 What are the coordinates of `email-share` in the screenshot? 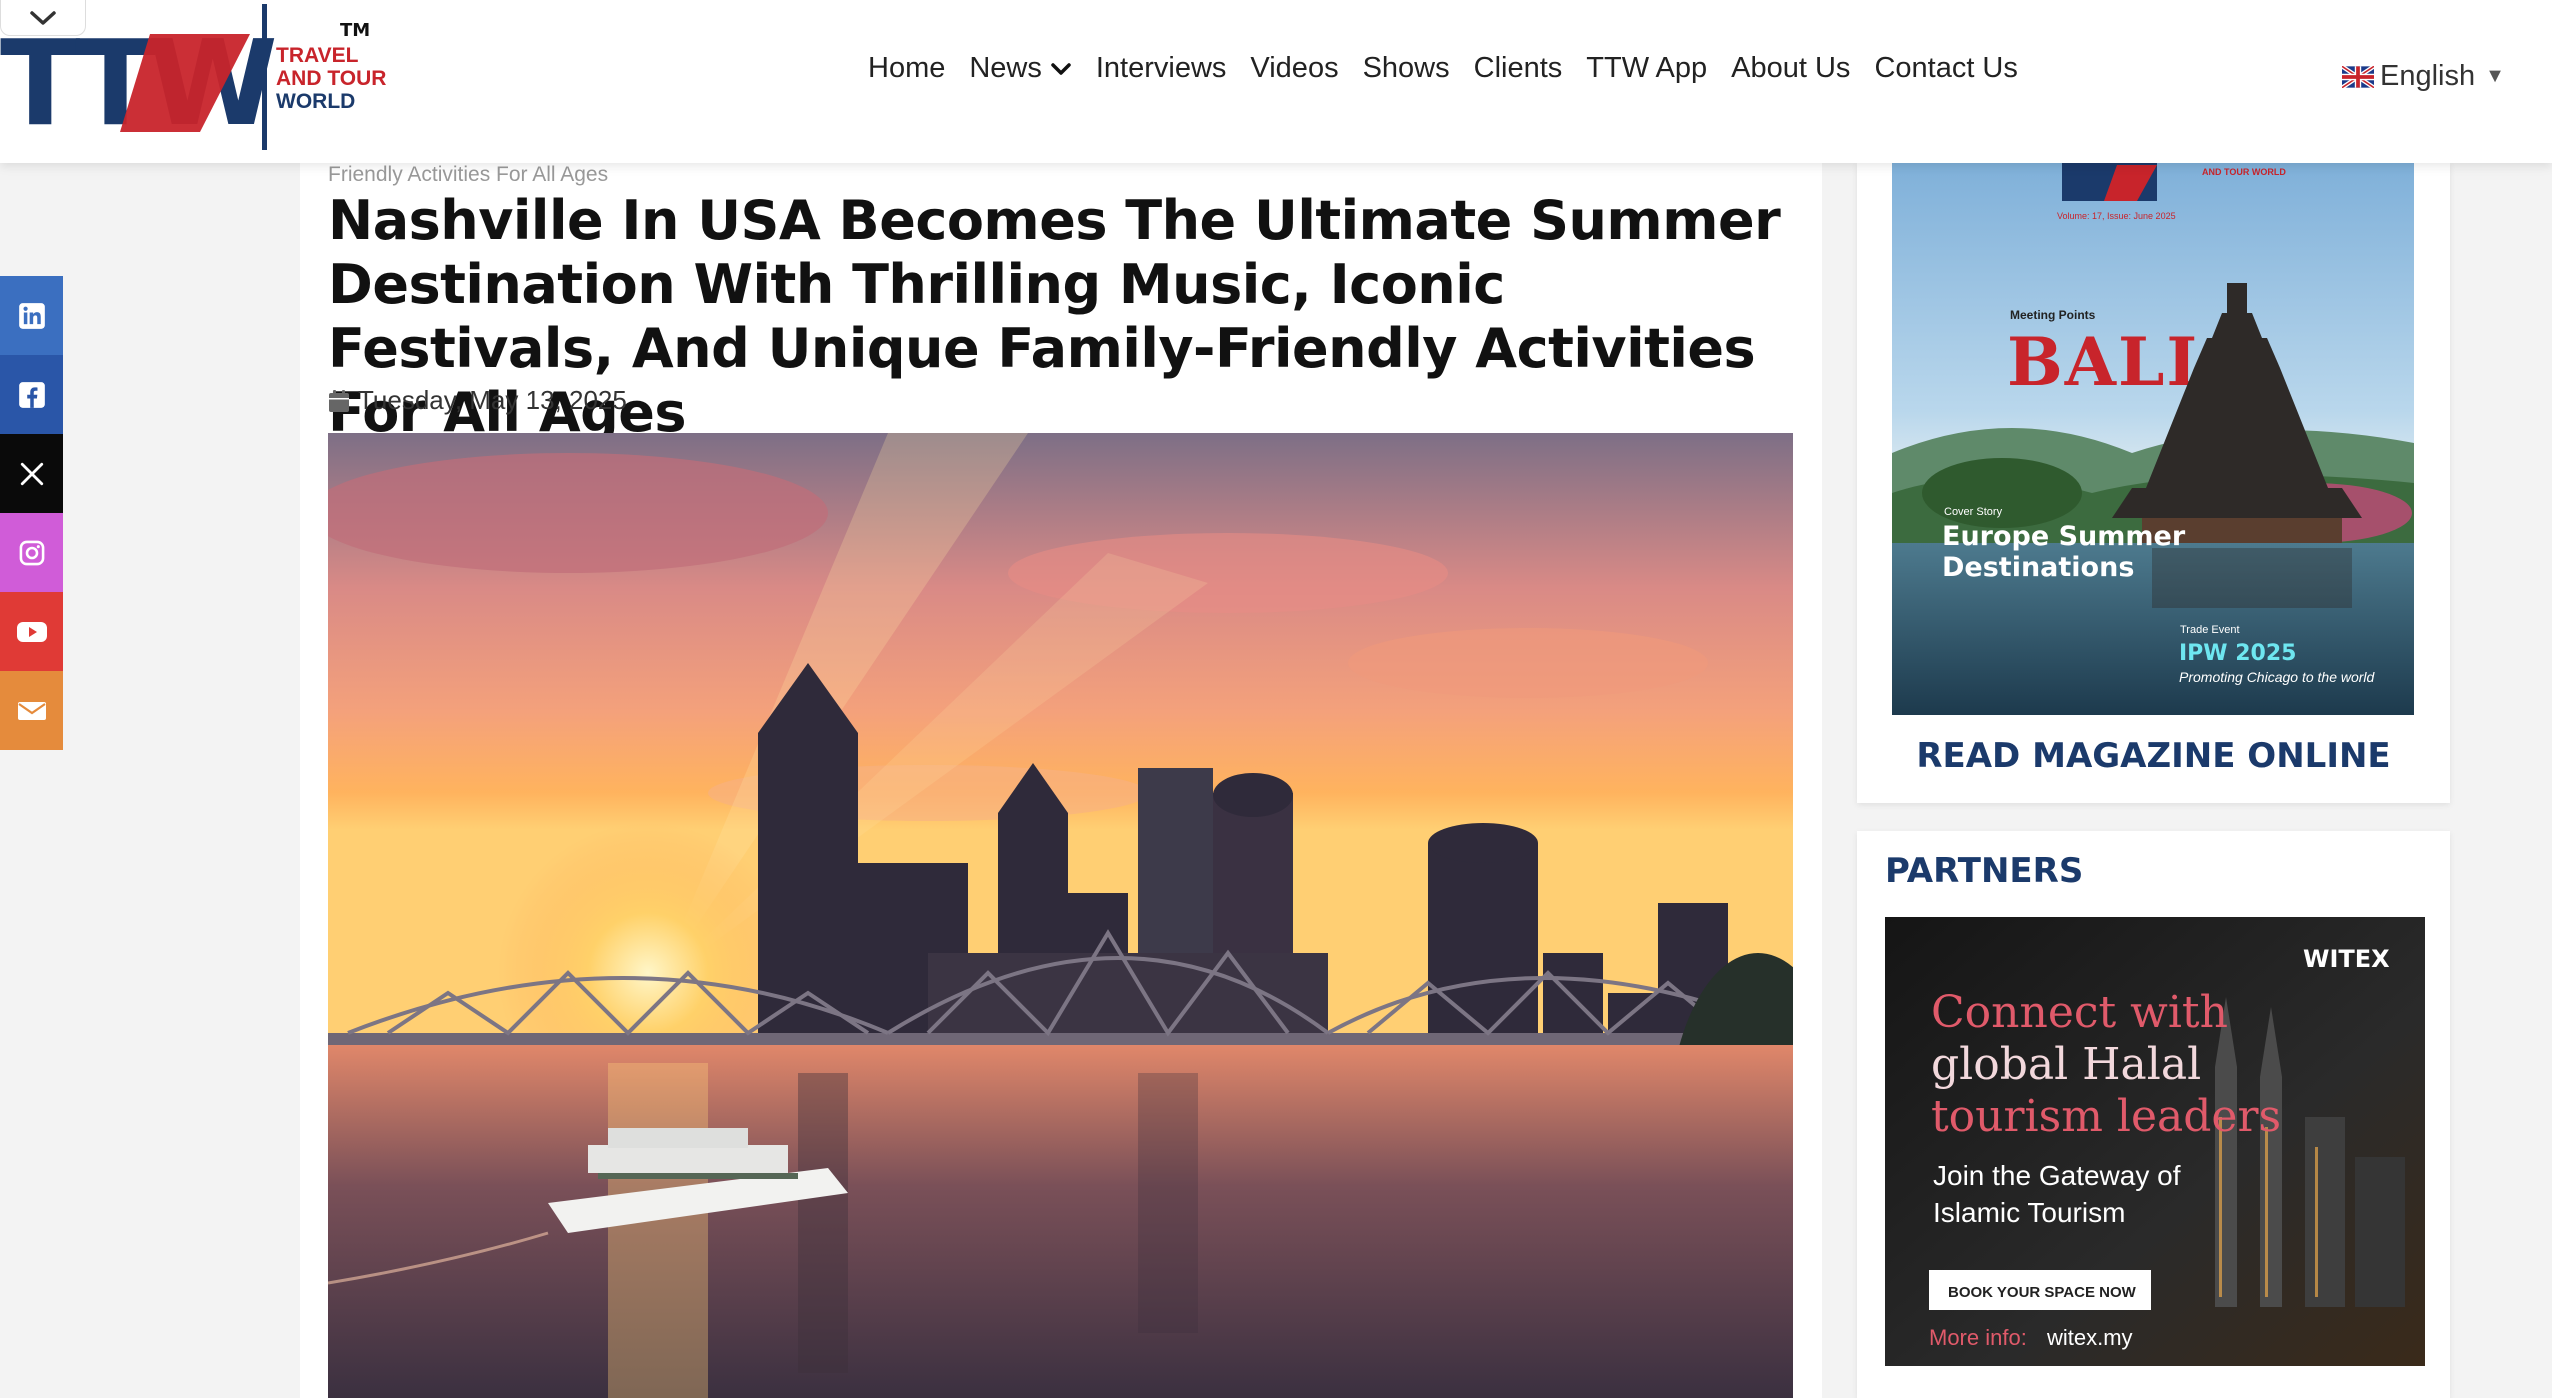 It's located at (31, 710).